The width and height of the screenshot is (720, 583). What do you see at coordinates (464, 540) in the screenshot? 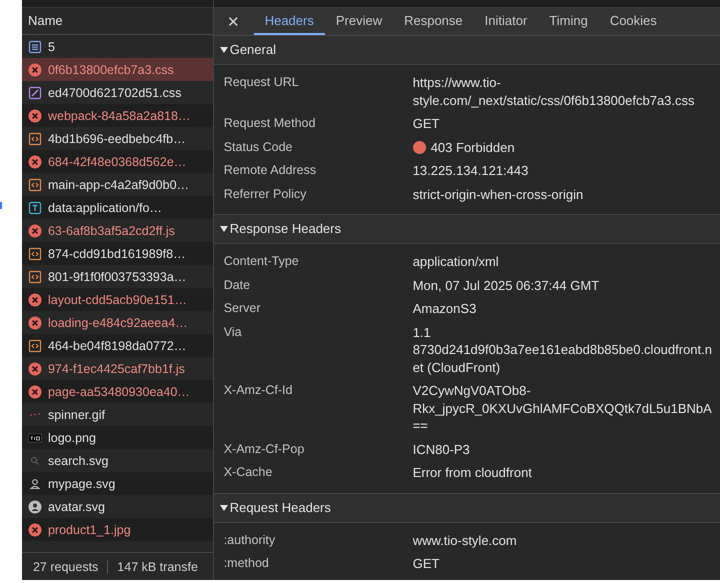
I see `header-value: www.tio-style.com` at bounding box center [464, 540].